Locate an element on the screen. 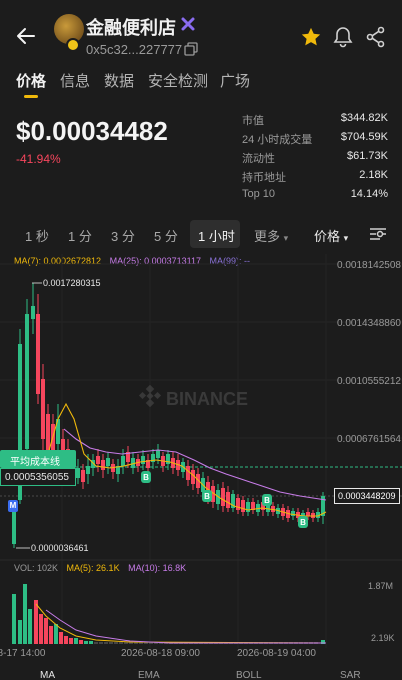  current-price: $0.00034482 is located at coordinates (92, 131).